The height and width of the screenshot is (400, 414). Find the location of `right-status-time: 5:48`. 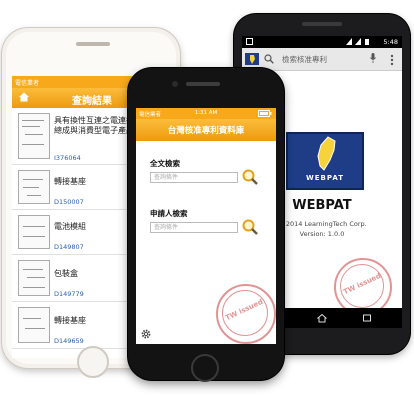

right-status-time: 5:48 is located at coordinates (390, 42).